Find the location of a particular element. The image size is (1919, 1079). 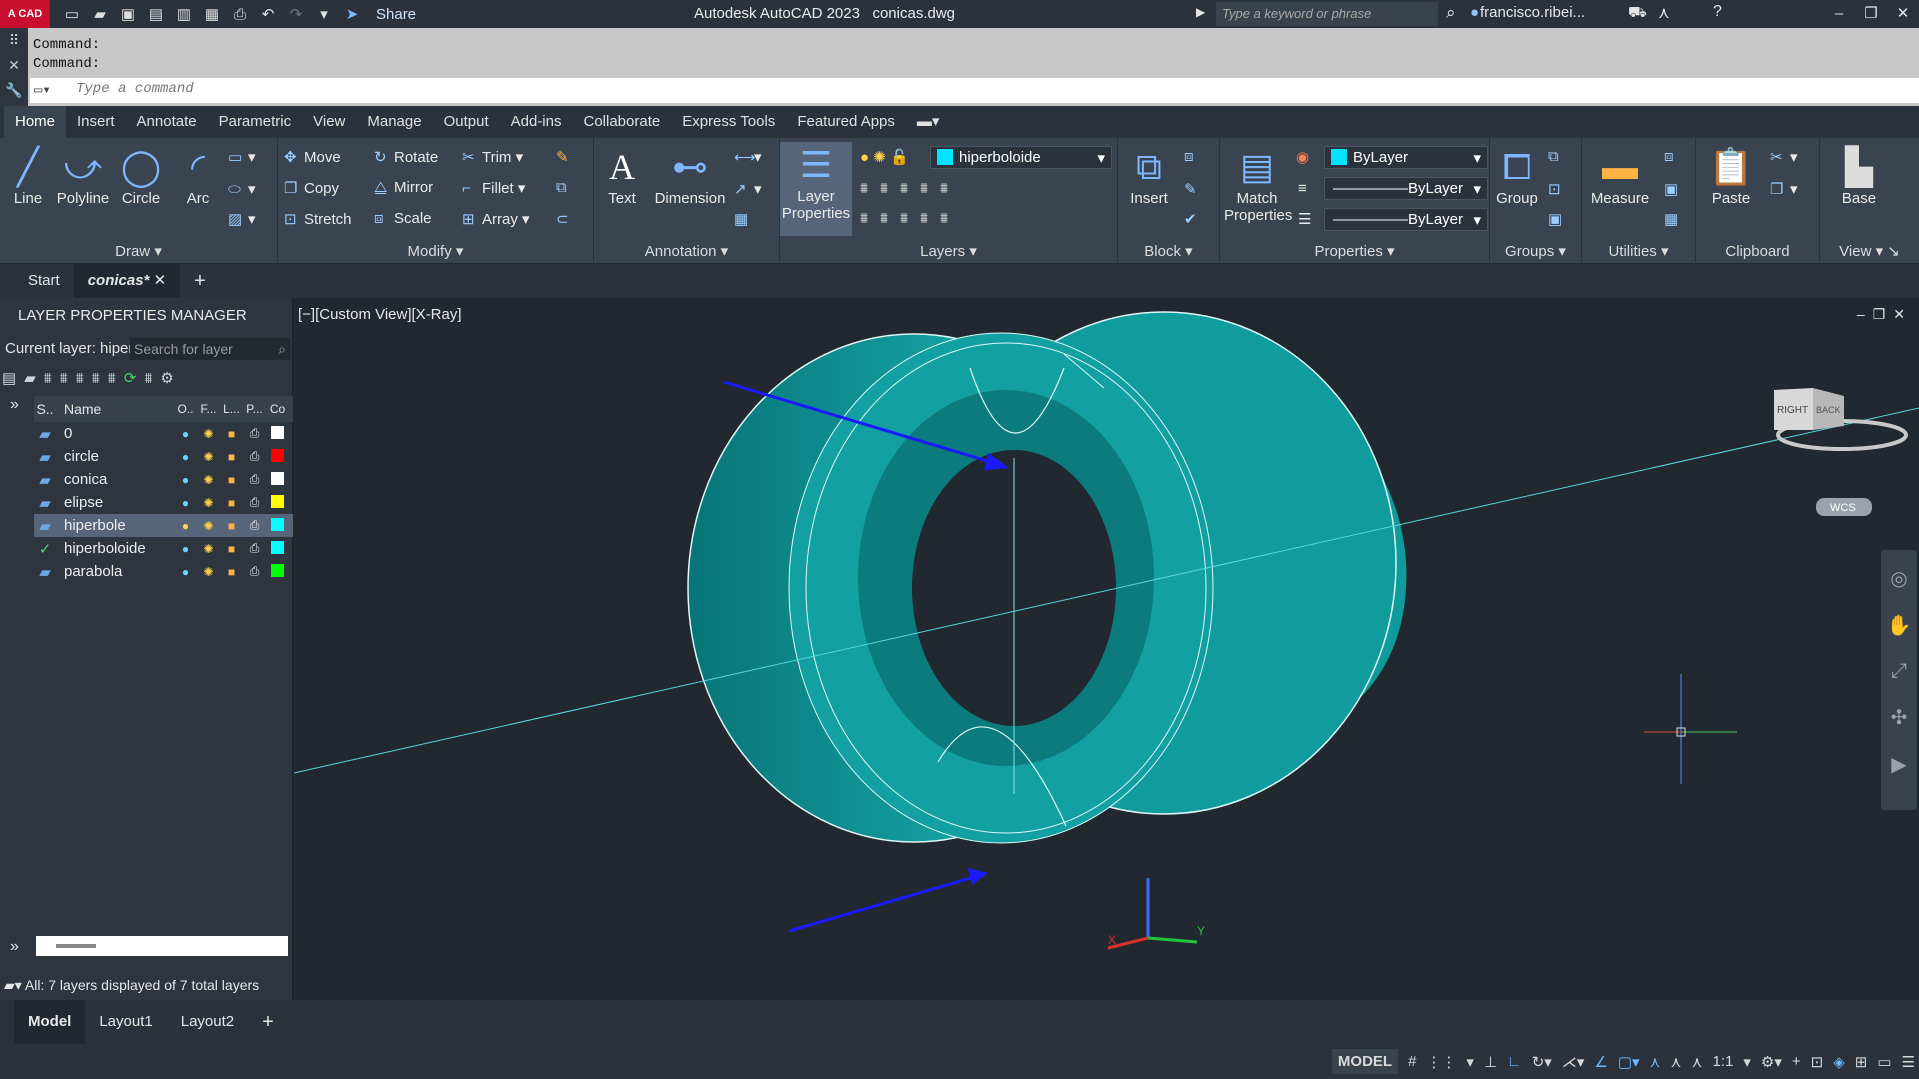

collapse-panel-icon: » is located at coordinates (14, 947).